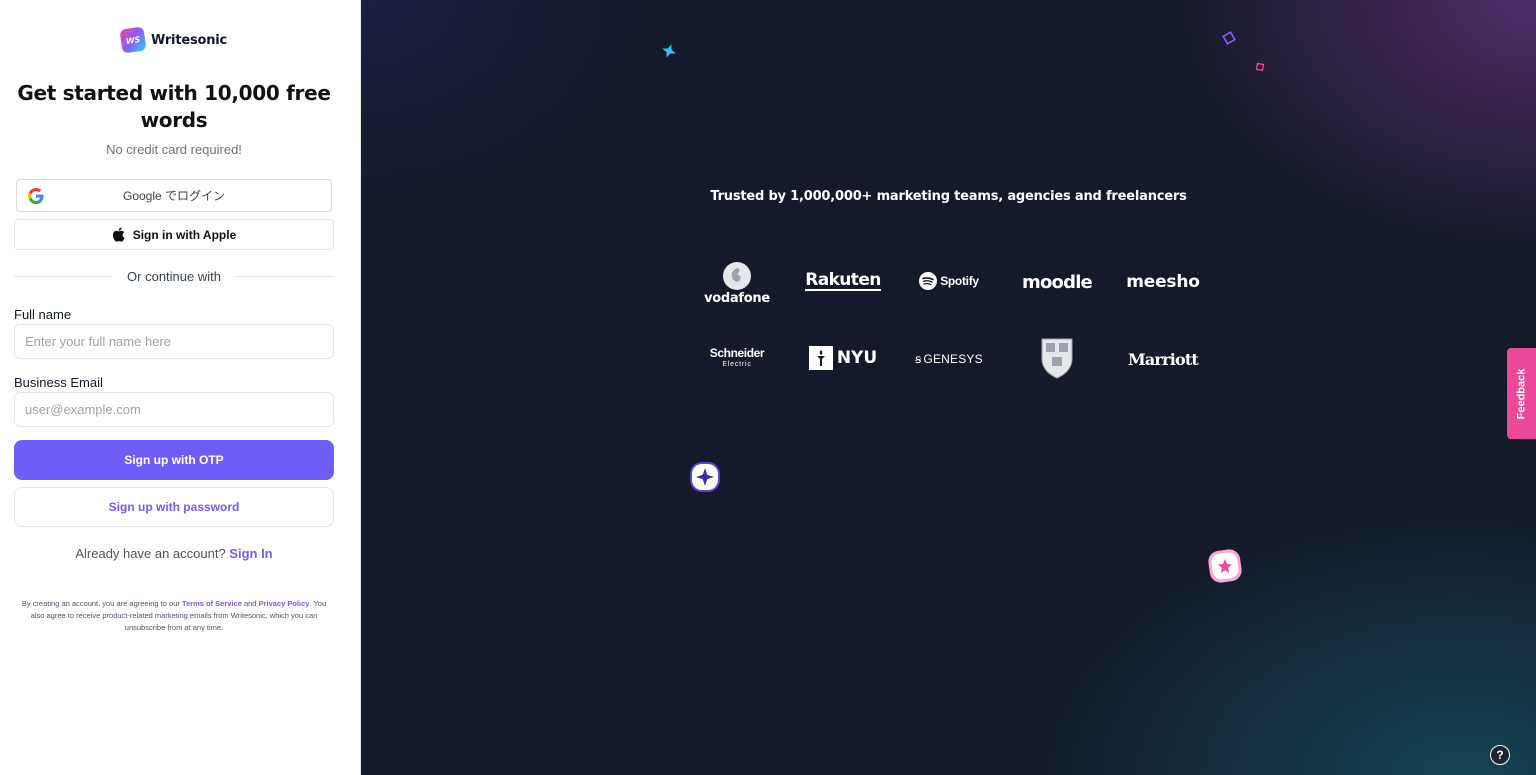 The width and height of the screenshot is (1536, 775). Describe the element at coordinates (705, 477) in the screenshot. I see `star-badge-icon` at that location.